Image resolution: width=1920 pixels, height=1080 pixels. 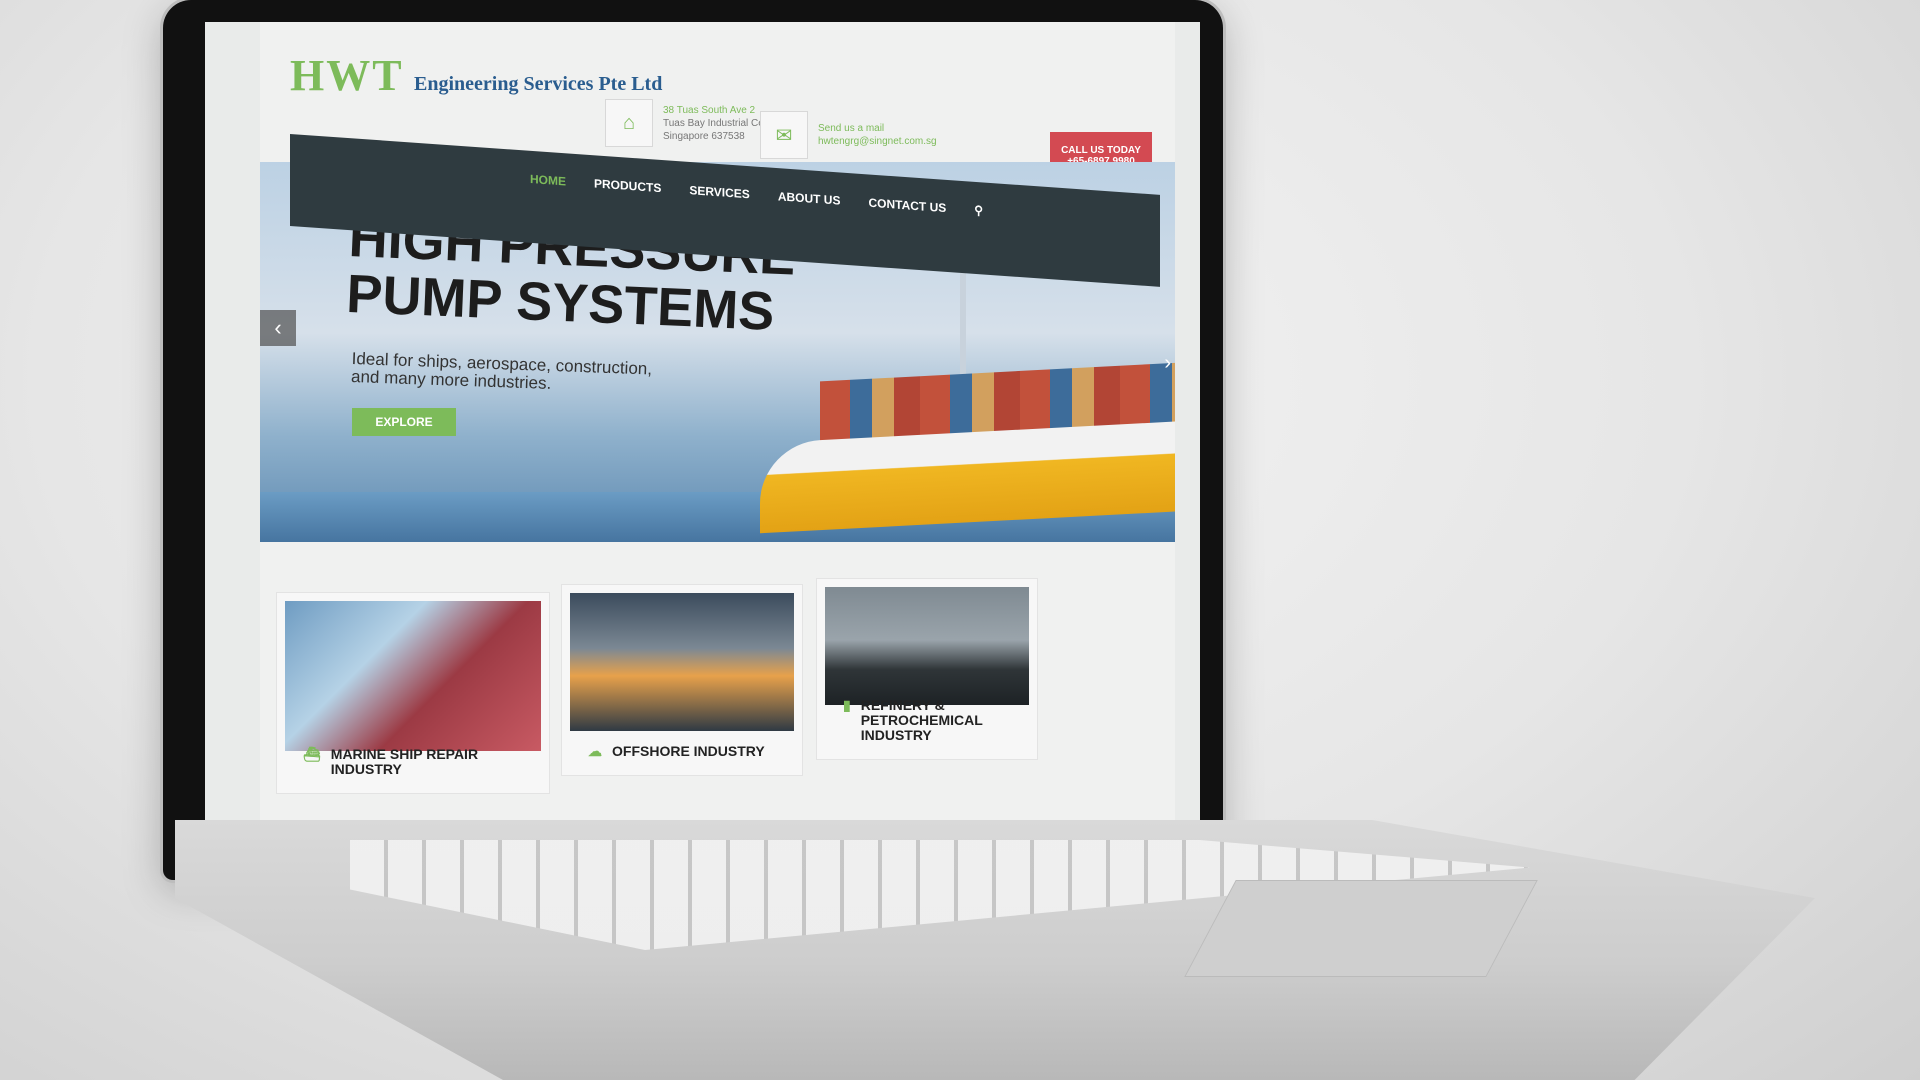 I want to click on card-title: OFFSHORE INDUSTRY, so click(x=688, y=751).